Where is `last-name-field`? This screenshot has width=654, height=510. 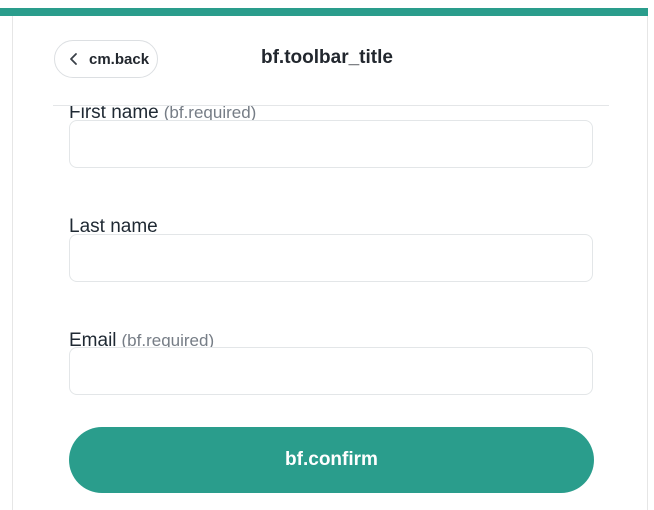 last-name-field is located at coordinates (331, 258).